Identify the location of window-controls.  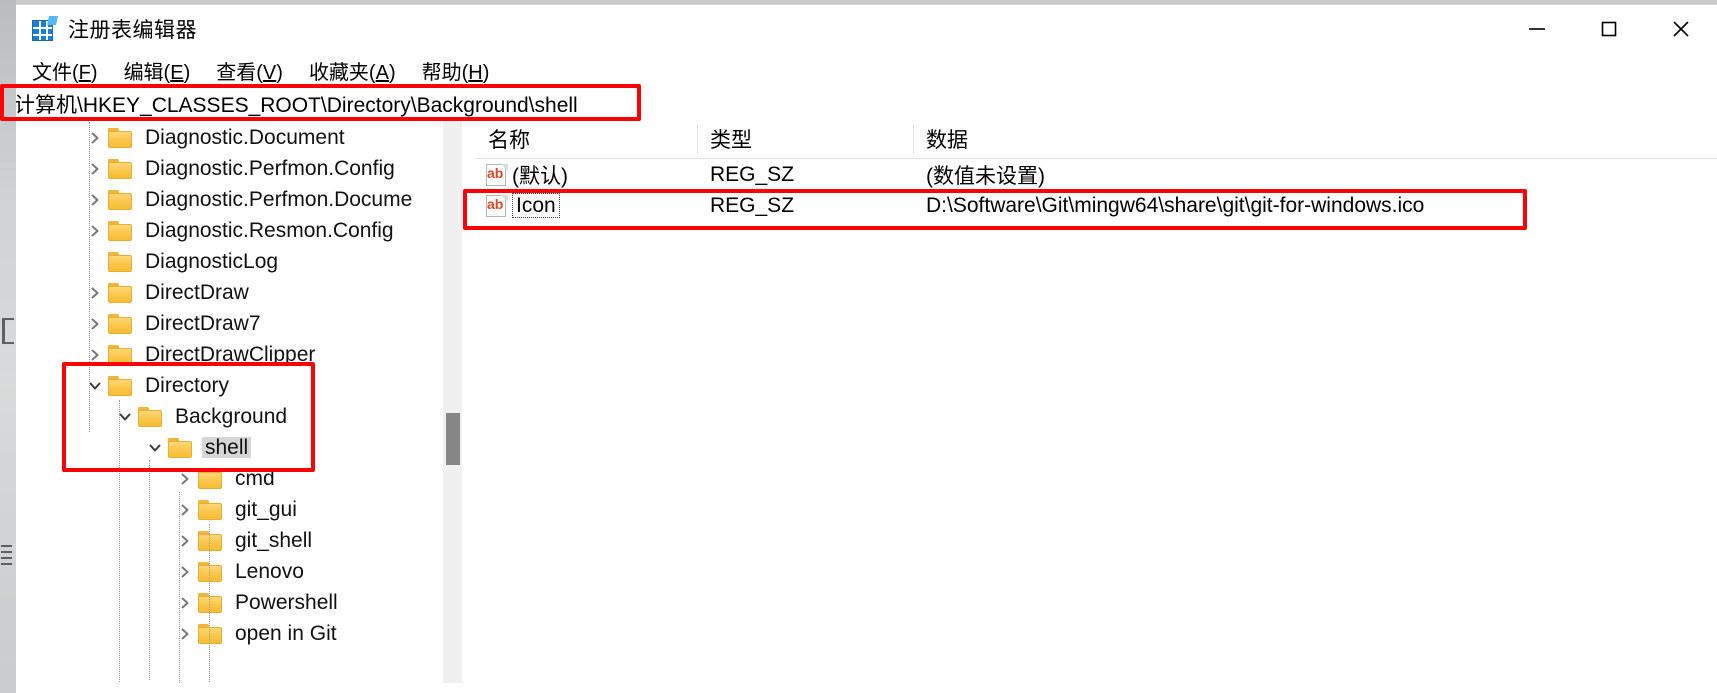
(1609, 29).